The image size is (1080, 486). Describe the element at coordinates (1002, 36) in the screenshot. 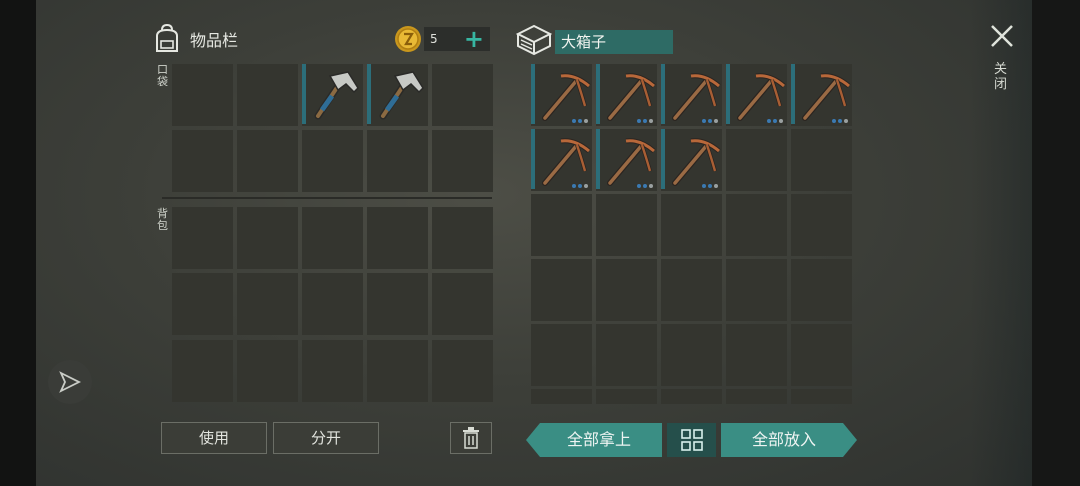

I see `close-icon` at that location.